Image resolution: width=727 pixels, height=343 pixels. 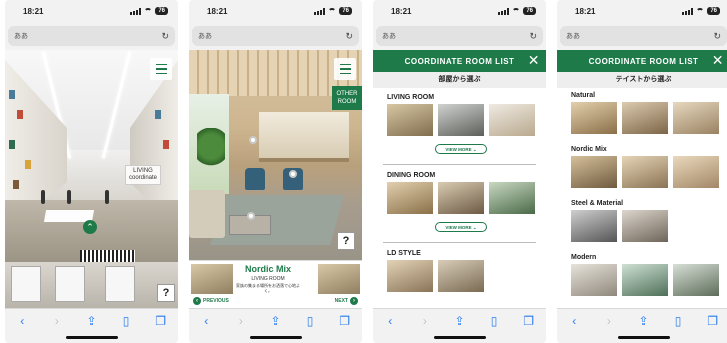 What do you see at coordinates (197, 301) in the screenshot?
I see `chevron-left-icon: ‹` at bounding box center [197, 301].